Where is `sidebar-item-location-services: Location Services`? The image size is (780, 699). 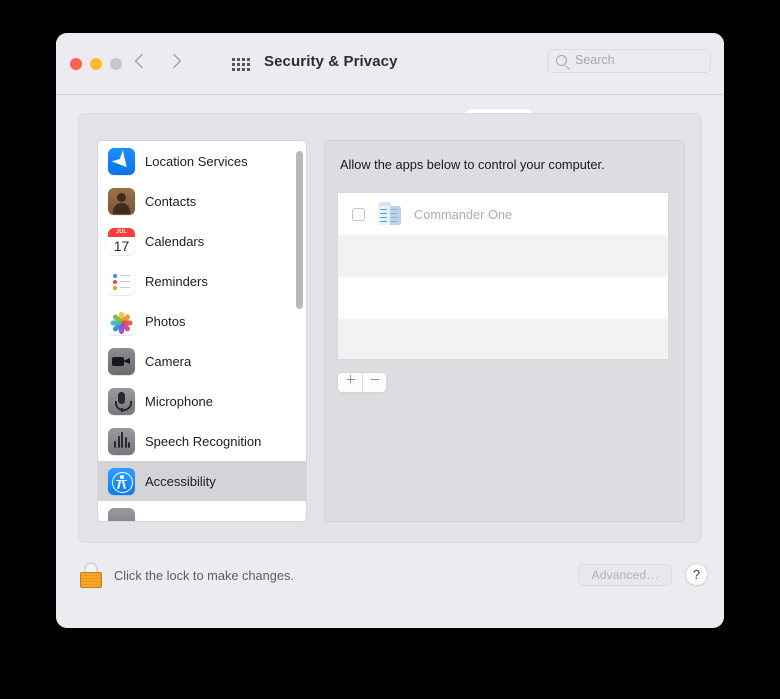 sidebar-item-location-services: Location Services is located at coordinates (202, 161).